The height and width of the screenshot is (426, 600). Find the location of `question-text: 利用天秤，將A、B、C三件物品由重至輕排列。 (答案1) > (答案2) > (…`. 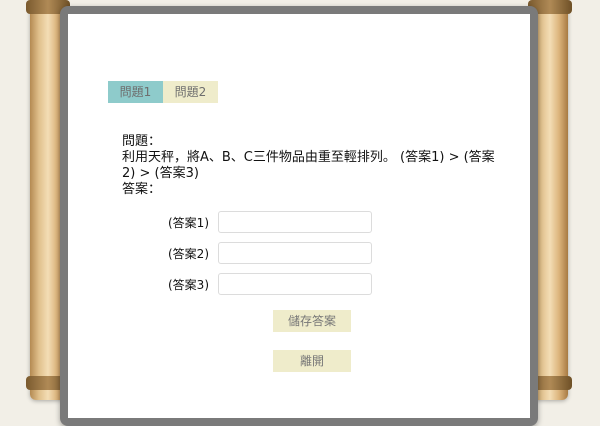

question-text: 利用天秤，將A、B、C三件物品由重至輕排列。 (答案1) > (答案2) > (… is located at coordinates (308, 165).